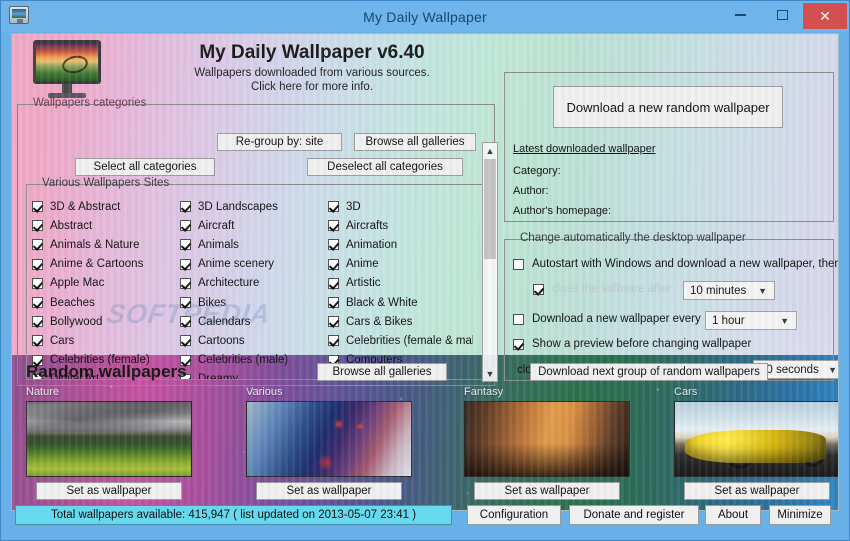 Image resolution: width=850 pixels, height=541 pixels. What do you see at coordinates (104, 283) in the screenshot?
I see `category-checkbox-row: Apple Mac` at bounding box center [104, 283].